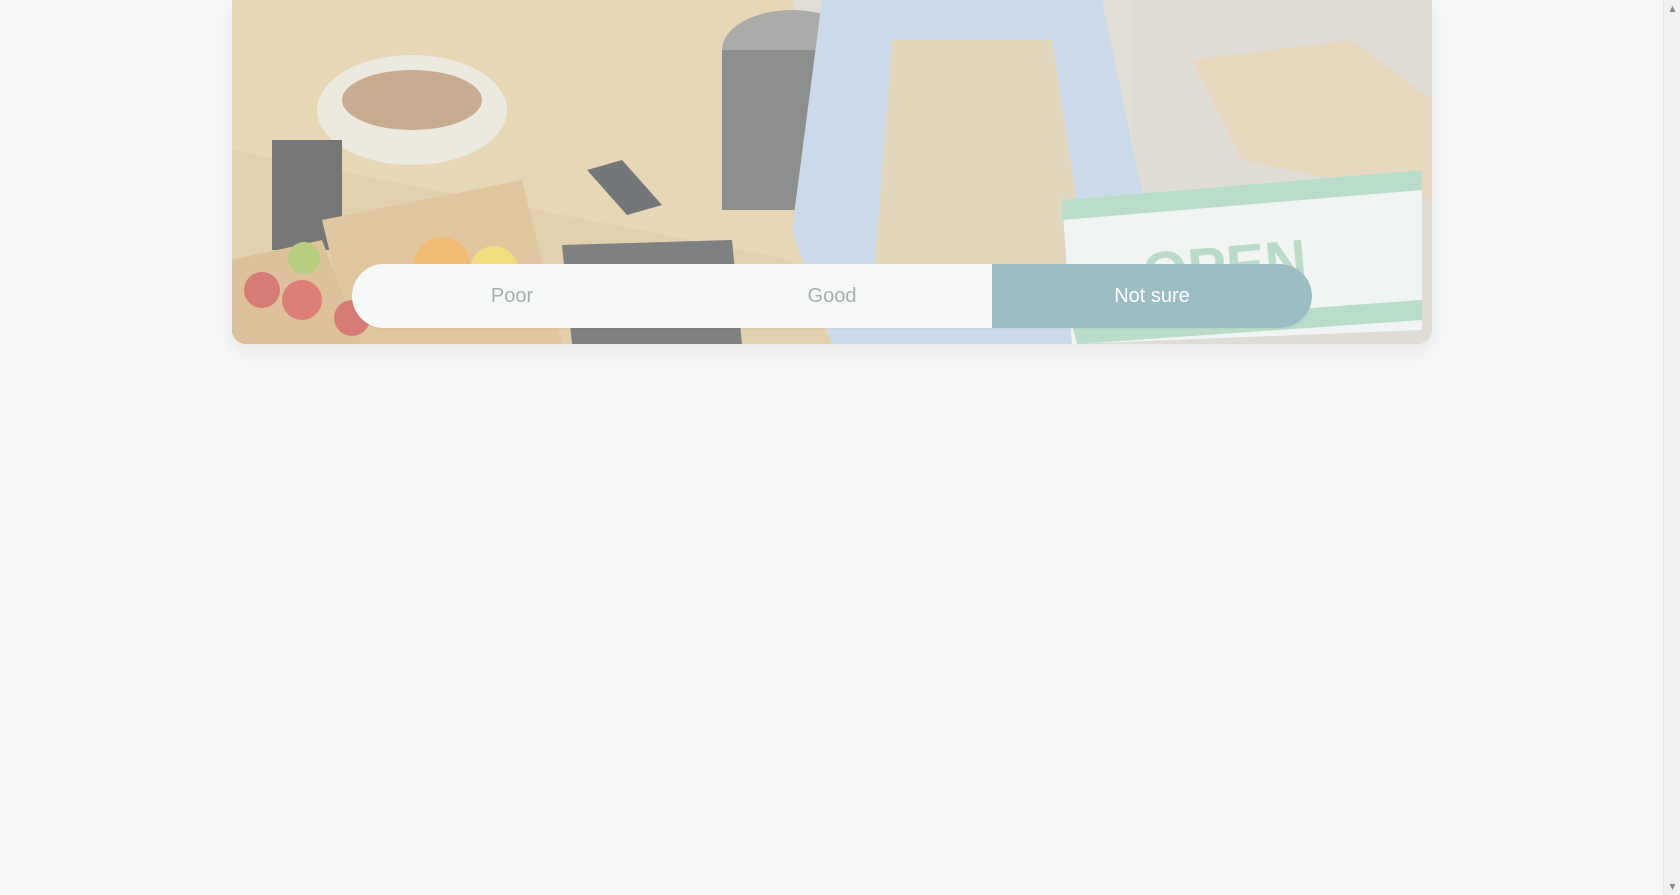 The width and height of the screenshot is (1680, 895). What do you see at coordinates (1672, 886) in the screenshot?
I see `scroll-down-arrow-icon: ▼` at bounding box center [1672, 886].